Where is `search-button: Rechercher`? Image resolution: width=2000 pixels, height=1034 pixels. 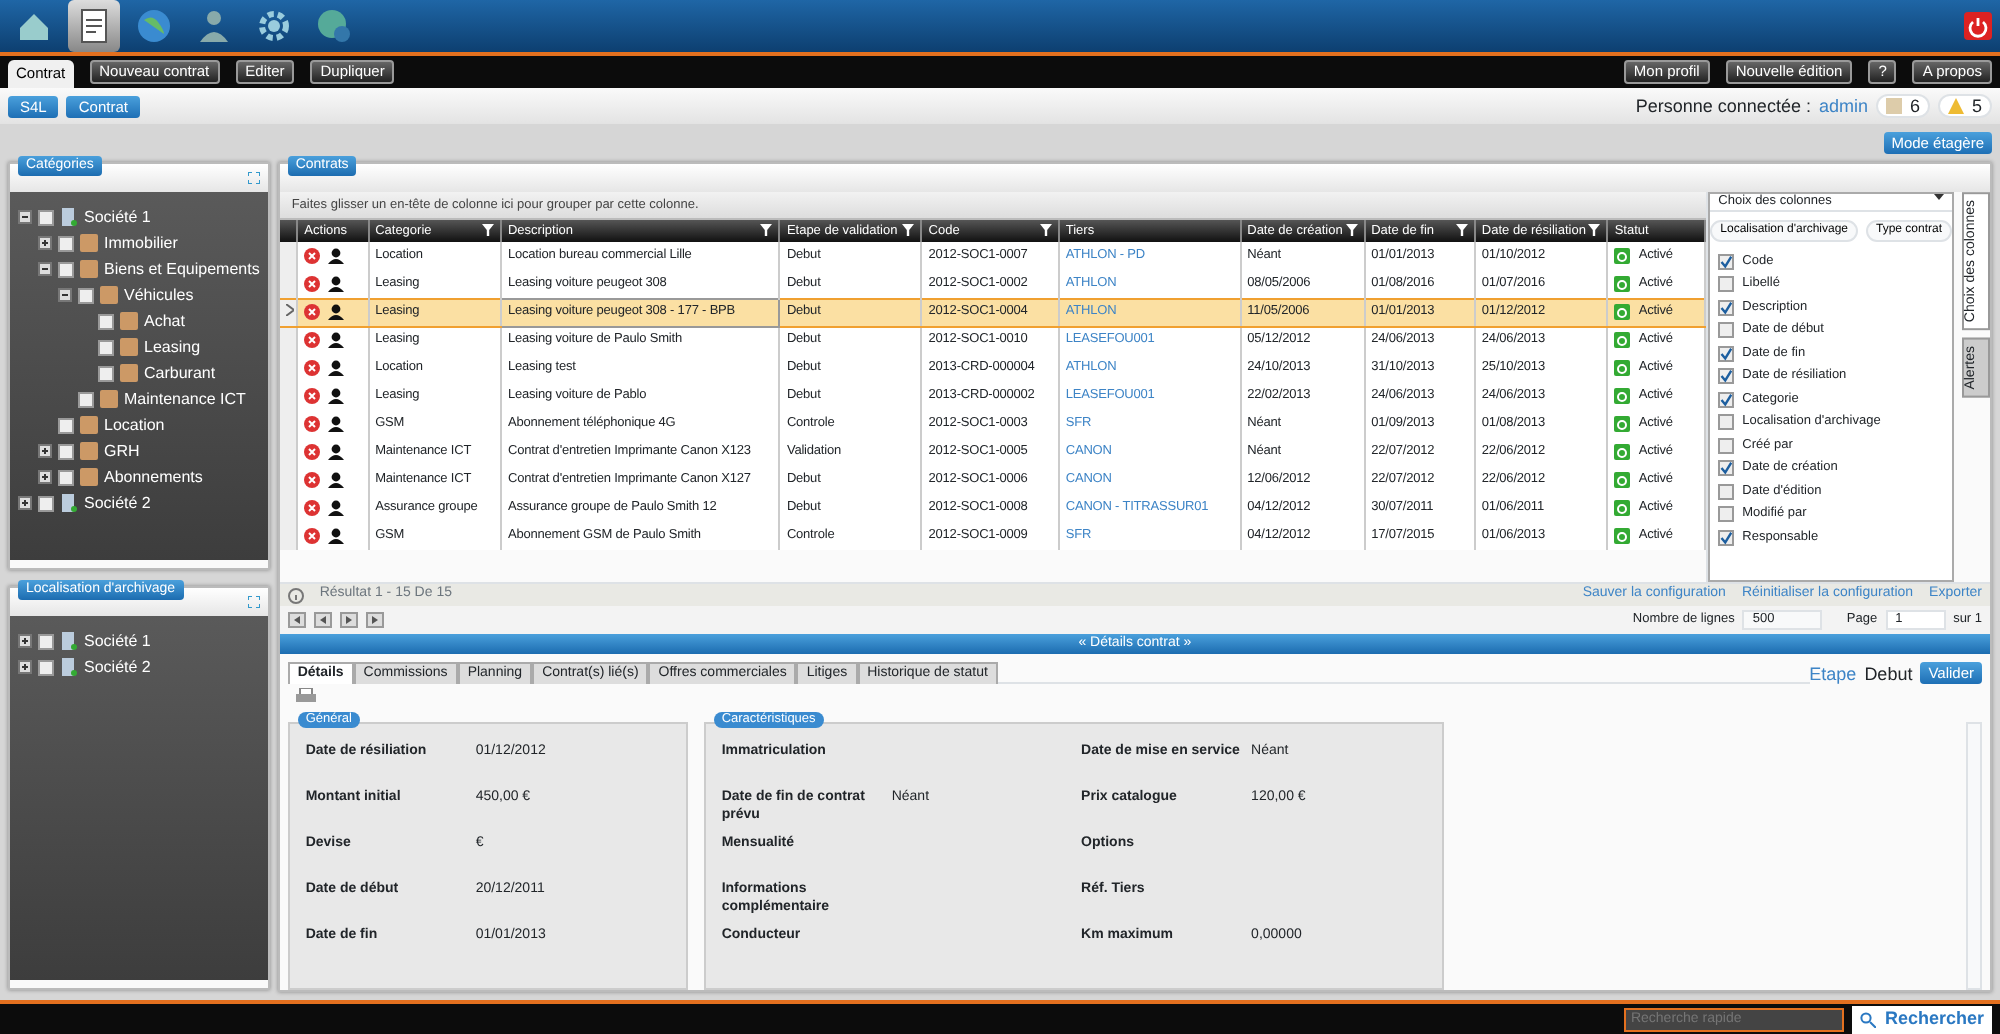
search-button: Rechercher is located at coordinates (1922, 1019).